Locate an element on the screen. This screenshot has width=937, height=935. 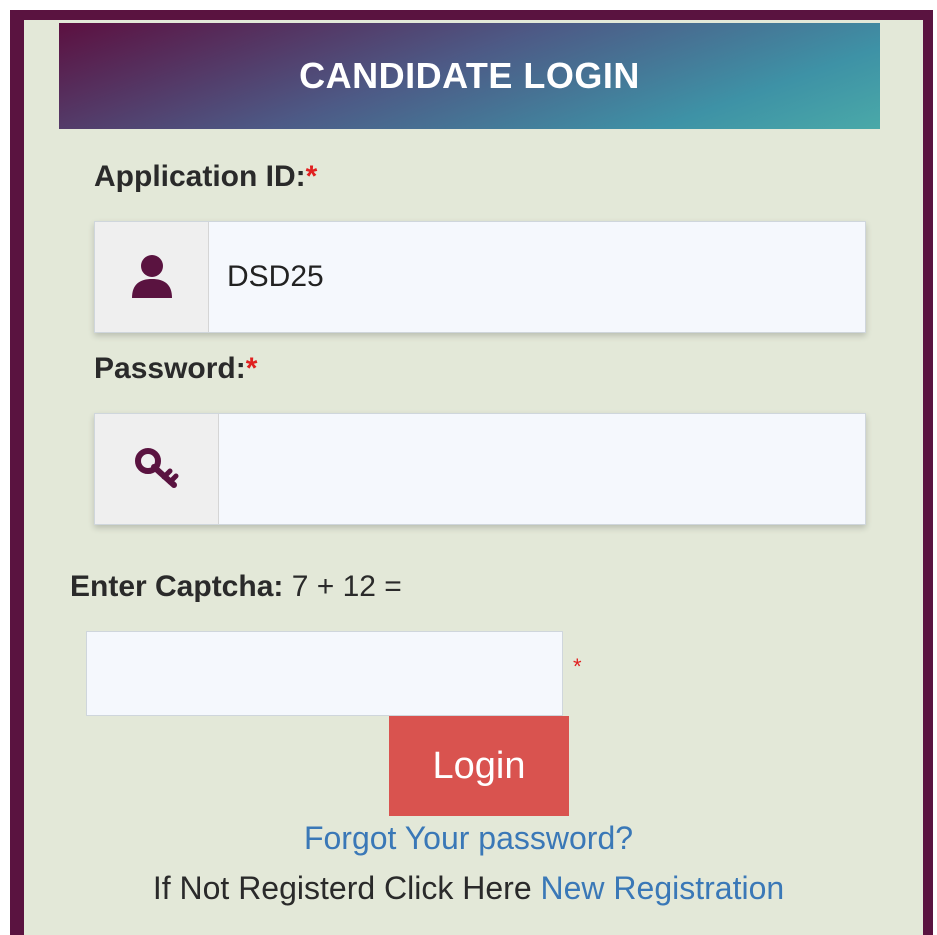
captcha-input is located at coordinates (324, 673).